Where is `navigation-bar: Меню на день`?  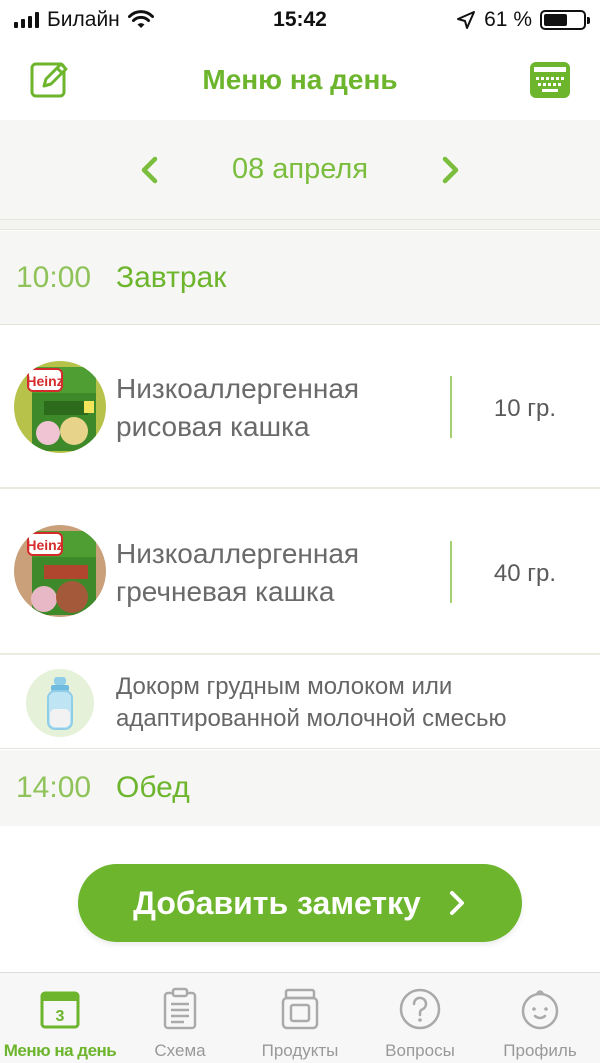
navigation-bar: Меню на день is located at coordinates (300, 80).